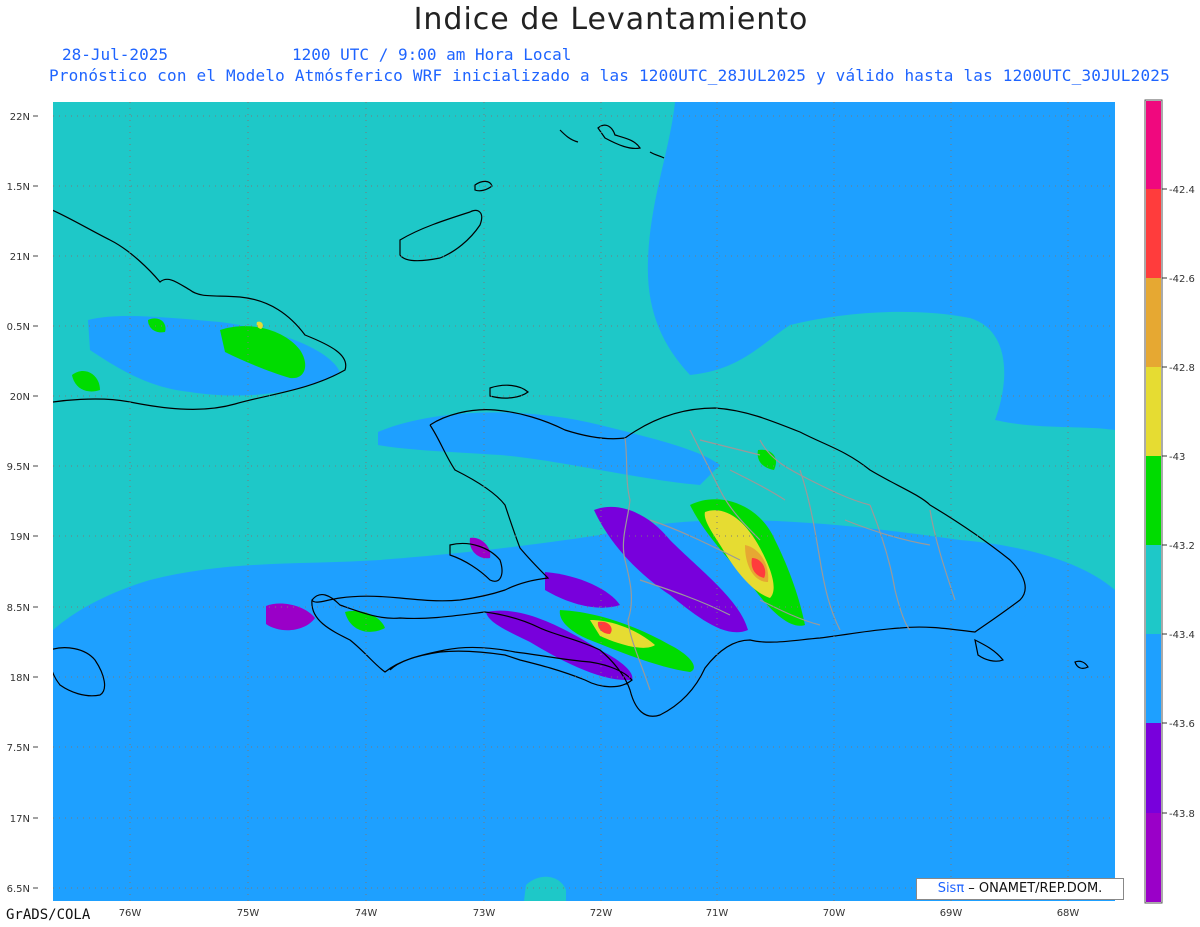 This screenshot has width=1200, height=927. Describe the element at coordinates (834, 913) in the screenshot. I see `lon-label: 70W` at that location.